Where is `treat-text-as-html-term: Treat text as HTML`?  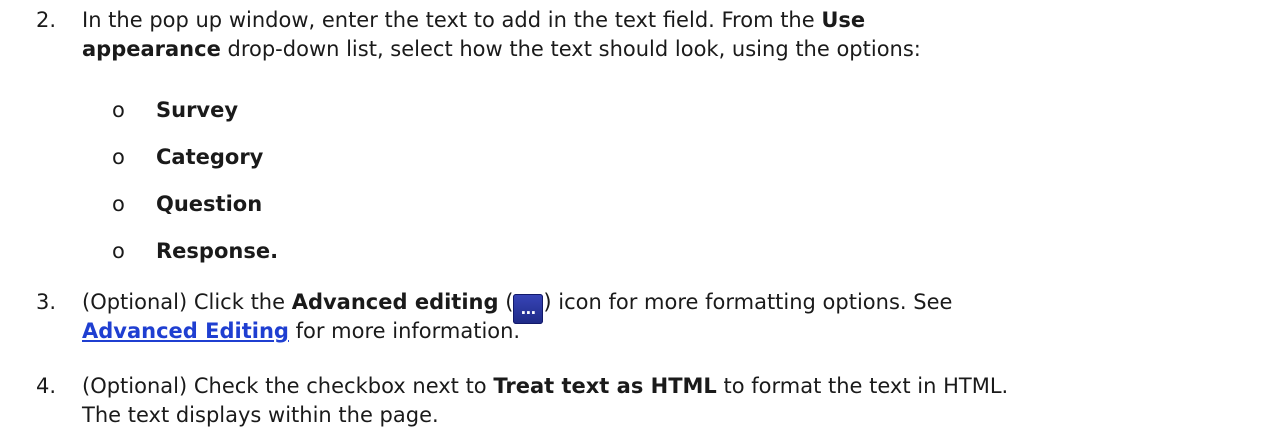 treat-text-as-html-term: Treat text as HTML is located at coordinates (605, 386).